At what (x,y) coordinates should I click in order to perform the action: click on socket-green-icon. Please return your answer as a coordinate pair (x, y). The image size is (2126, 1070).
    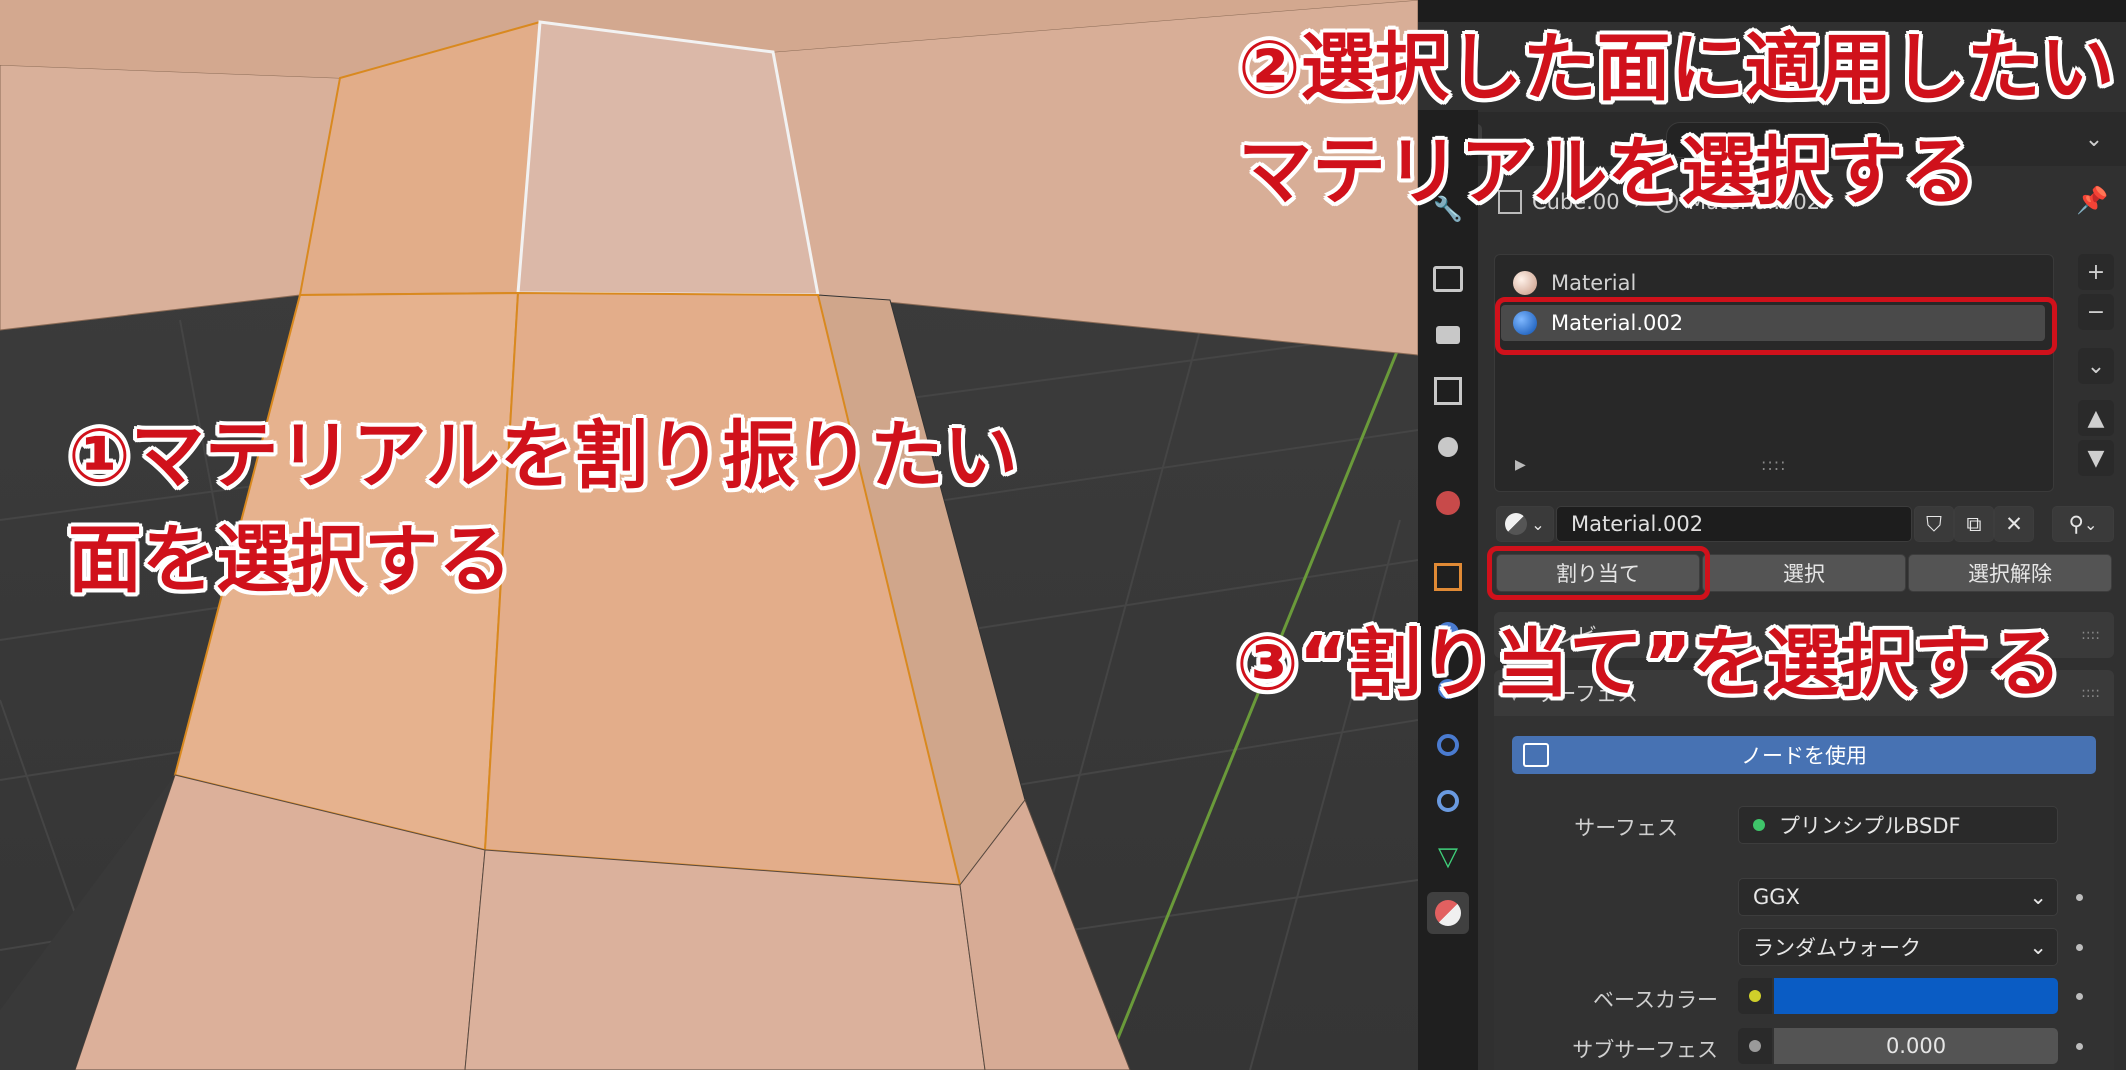
    Looking at the image, I should click on (1759, 825).